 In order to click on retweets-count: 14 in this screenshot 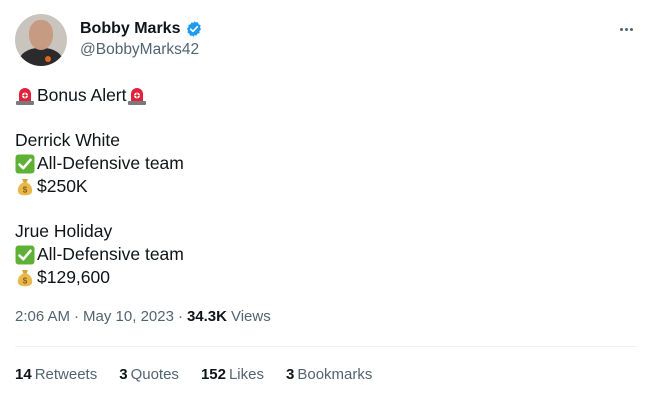, I will do `click(23, 374)`.